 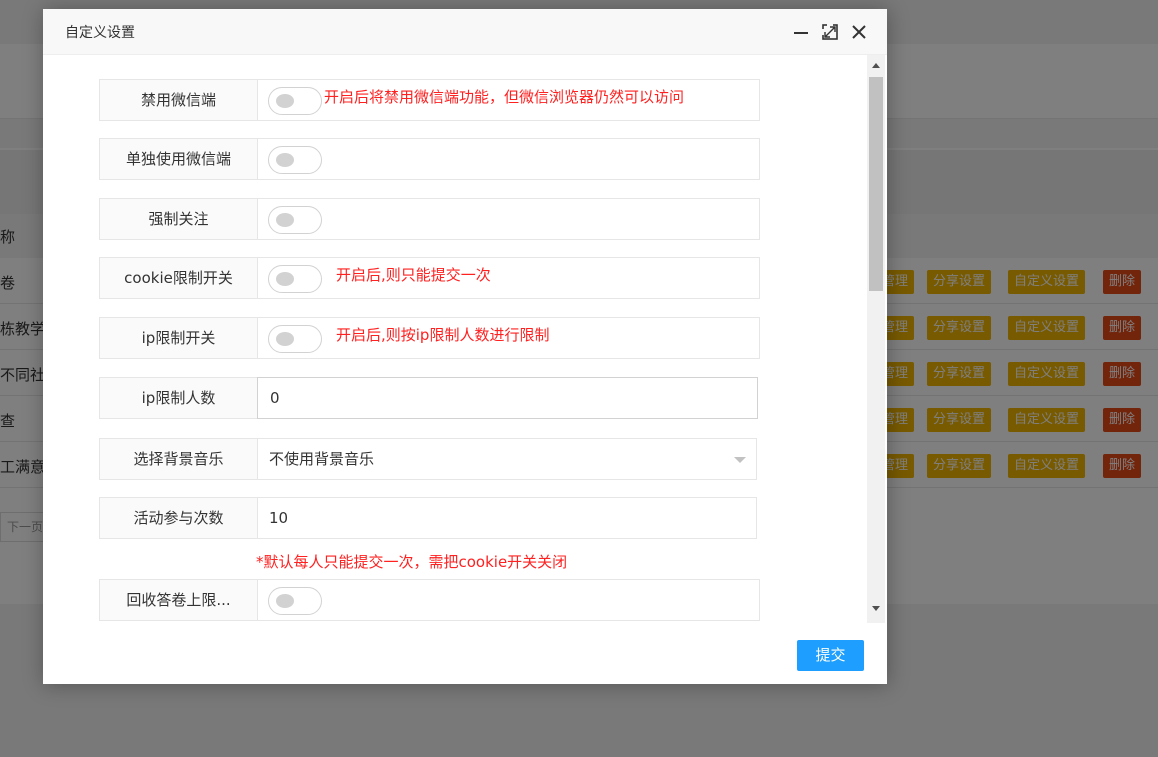 I want to click on form-row-ip-limit-count: ip限制人数 0, so click(x=429, y=398).